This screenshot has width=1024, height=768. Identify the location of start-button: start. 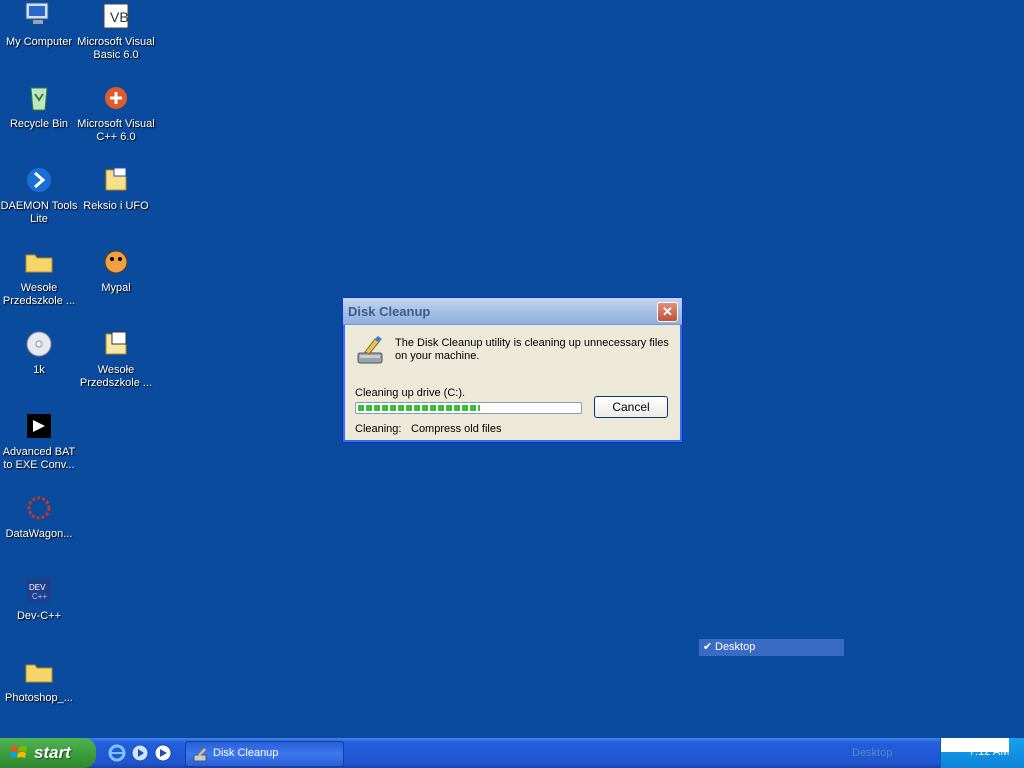
(48, 753).